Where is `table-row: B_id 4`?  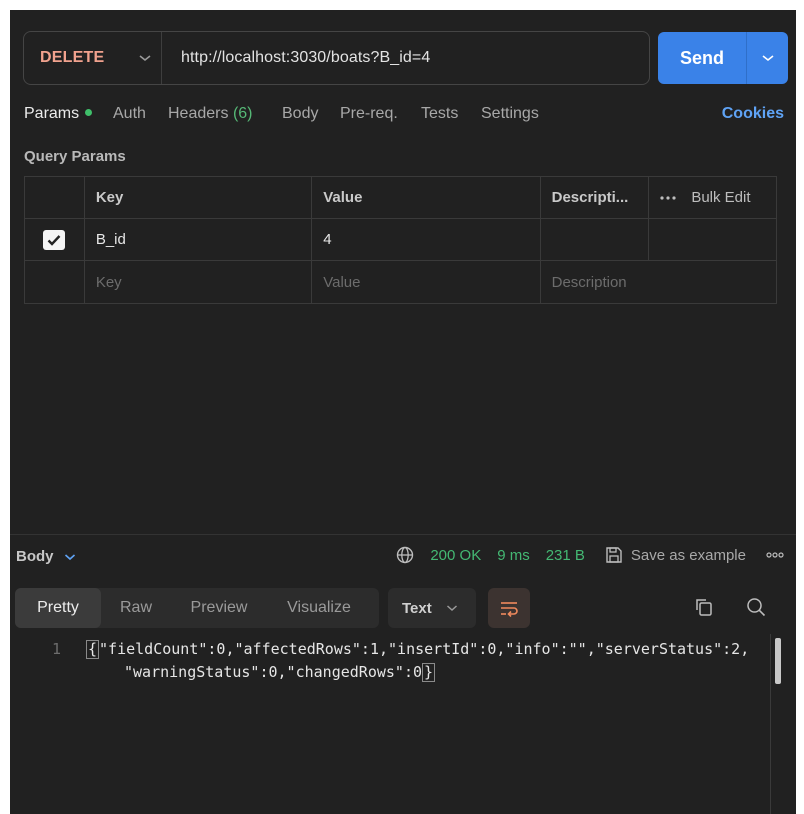 table-row: B_id 4 is located at coordinates (400, 240).